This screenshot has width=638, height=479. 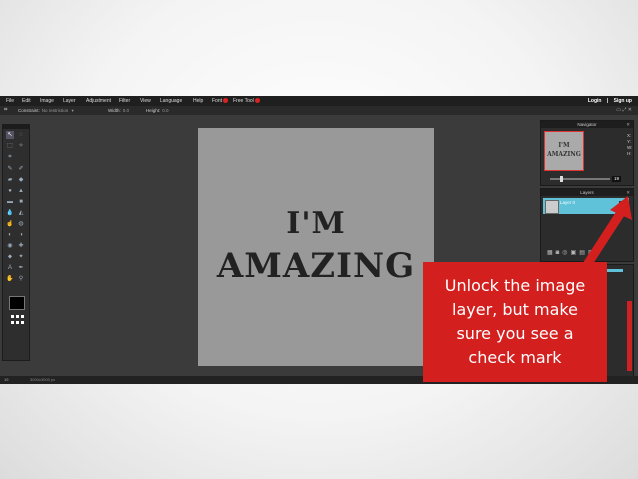 I want to click on menu-view: View, so click(x=145, y=101).